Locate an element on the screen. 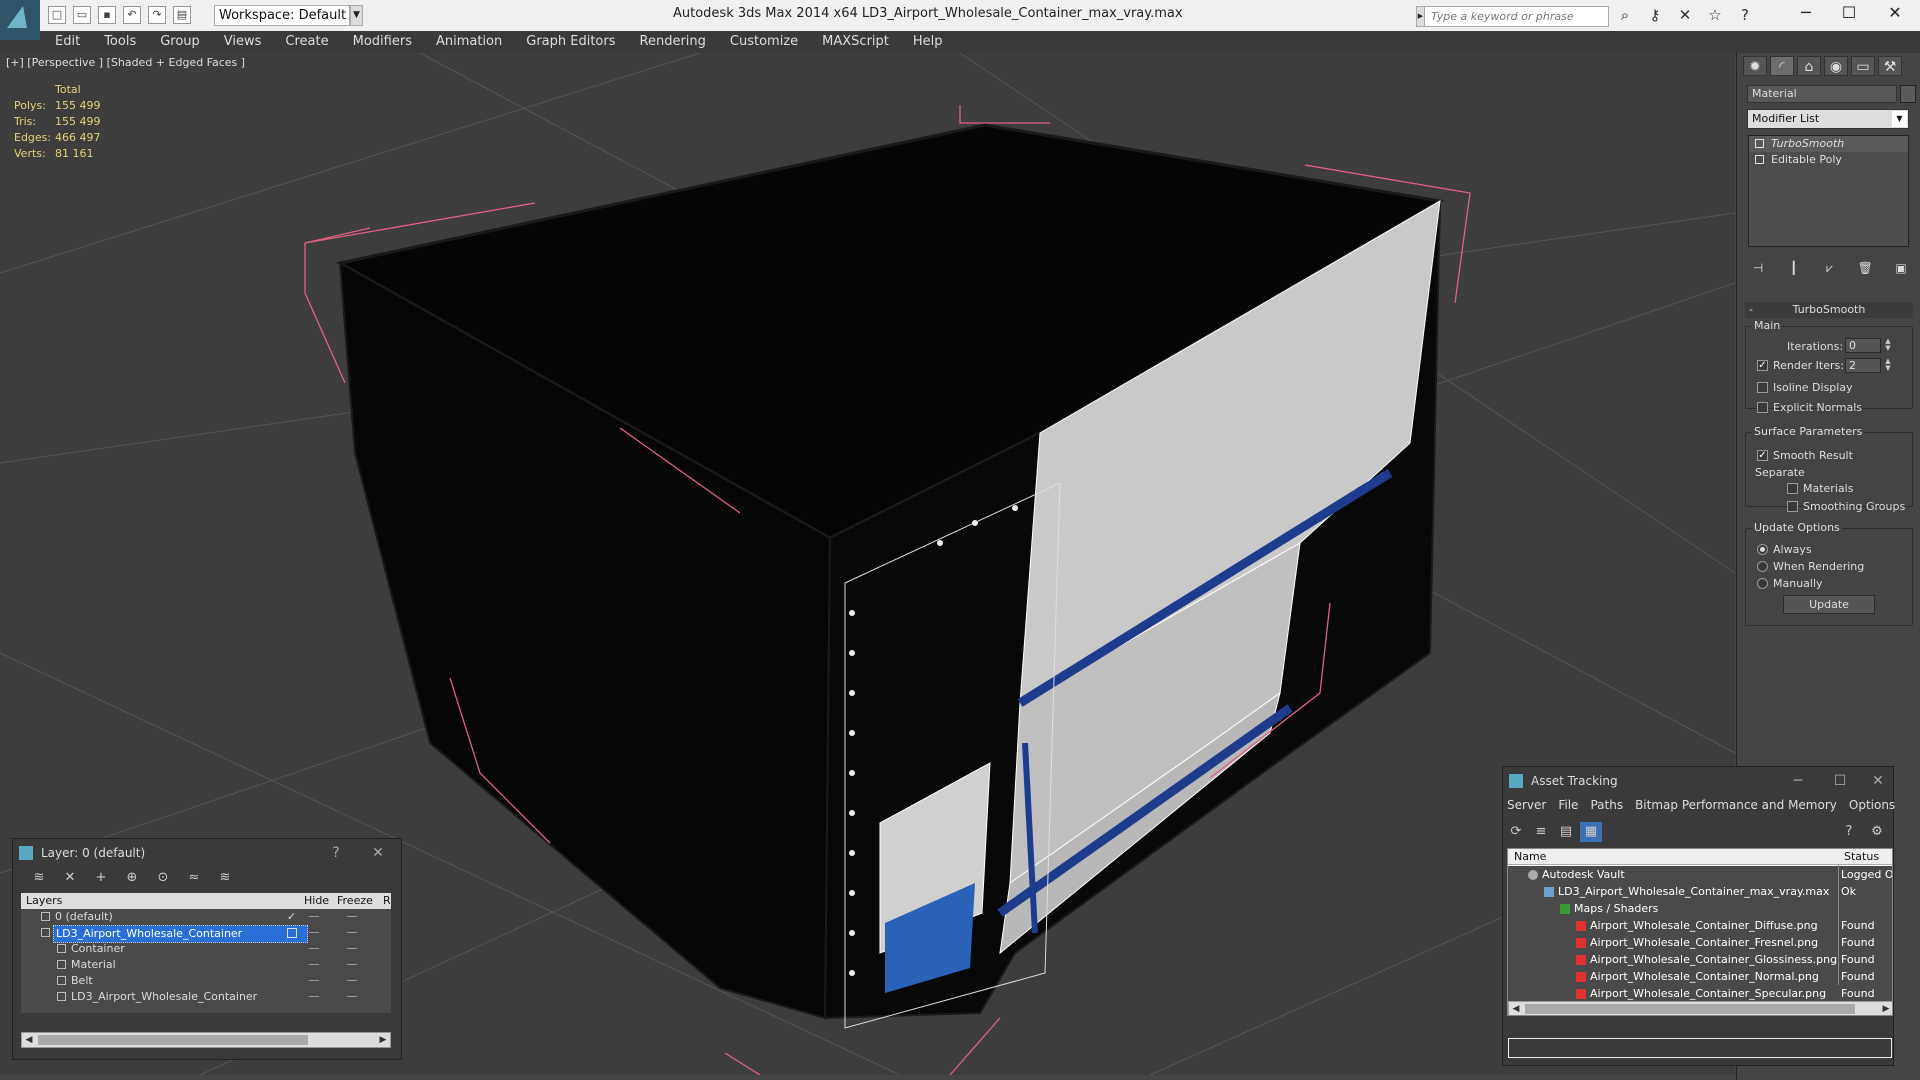 The width and height of the screenshot is (1920, 1080). hide-all-layers-icon: ≋ is located at coordinates (225, 878).